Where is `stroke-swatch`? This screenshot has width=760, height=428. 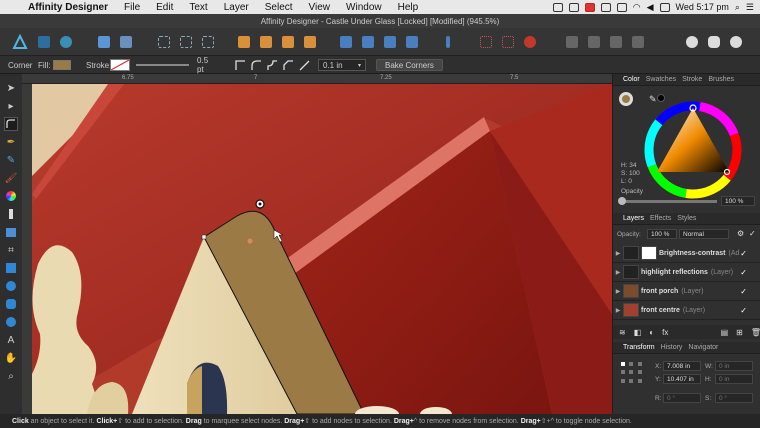
stroke-swatch is located at coordinates (120, 65).